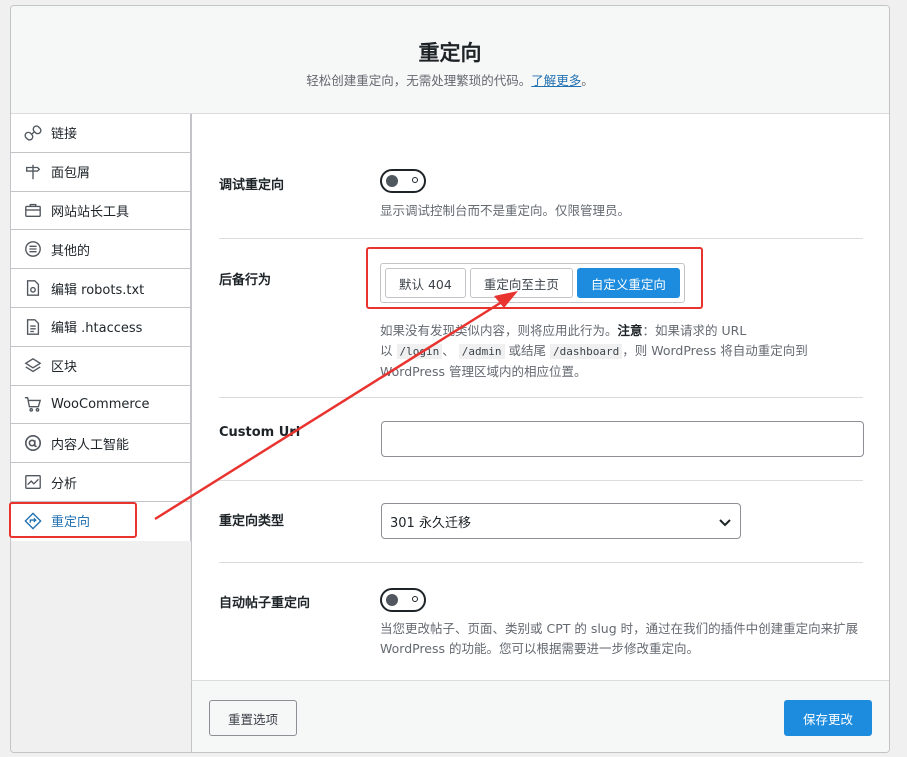  What do you see at coordinates (90, 445) in the screenshot?
I see `sidebar-item-label: 内容人工智能` at bounding box center [90, 445].